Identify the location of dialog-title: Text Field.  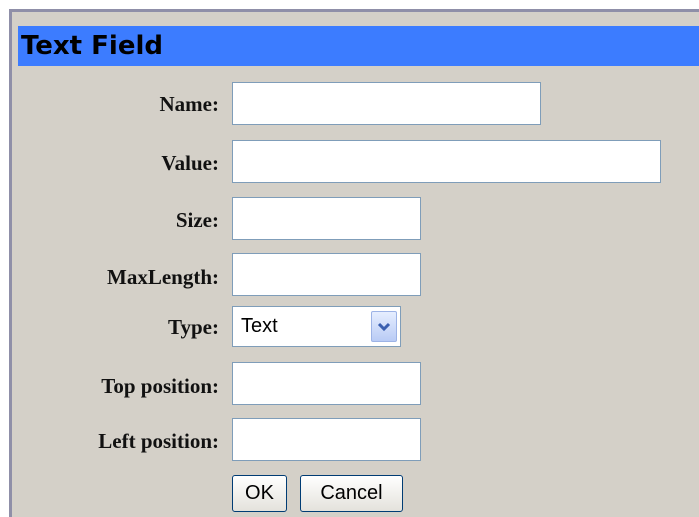
(358, 46).